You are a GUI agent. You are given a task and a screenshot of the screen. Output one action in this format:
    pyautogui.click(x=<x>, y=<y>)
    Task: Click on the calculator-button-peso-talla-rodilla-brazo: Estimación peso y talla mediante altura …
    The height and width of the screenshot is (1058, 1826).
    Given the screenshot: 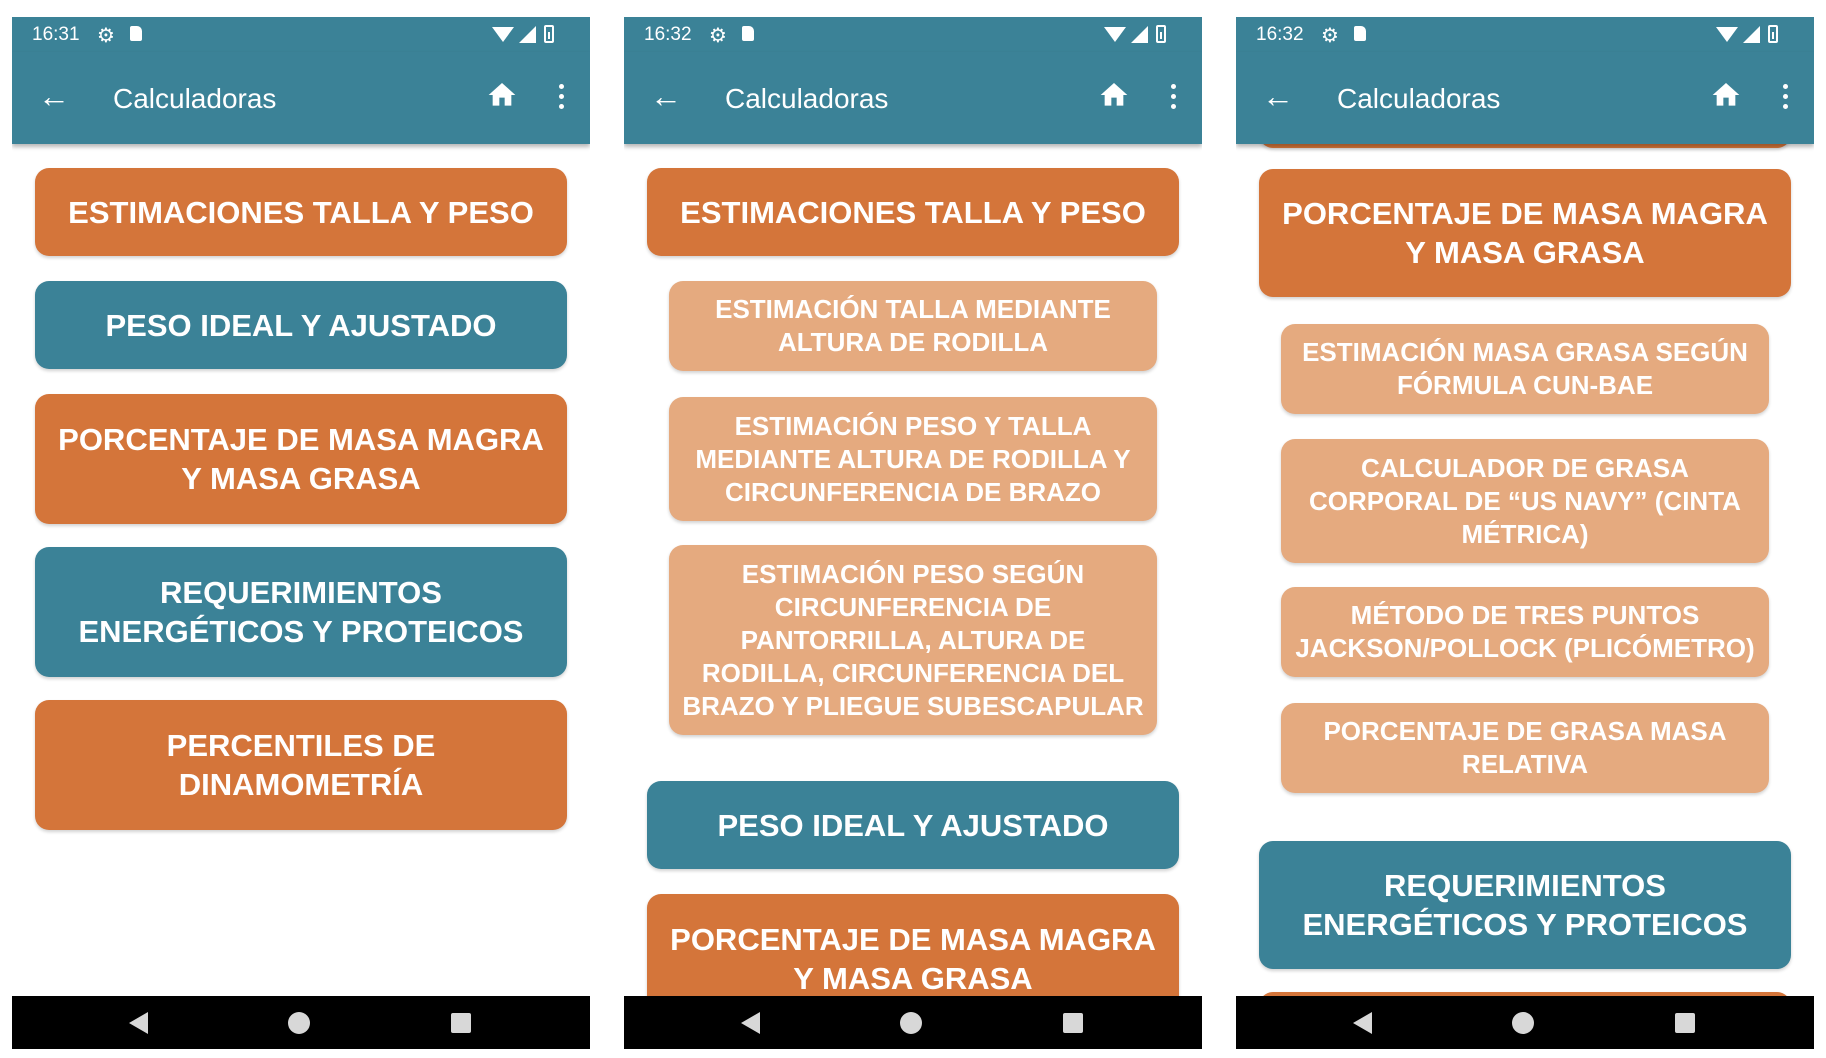 What is the action you would take?
    pyautogui.click(x=913, y=459)
    